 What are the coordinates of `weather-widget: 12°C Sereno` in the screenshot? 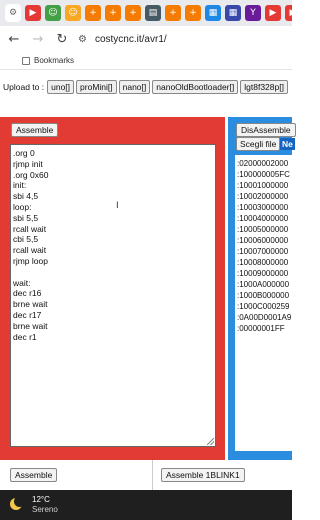 It's located at (45, 505).